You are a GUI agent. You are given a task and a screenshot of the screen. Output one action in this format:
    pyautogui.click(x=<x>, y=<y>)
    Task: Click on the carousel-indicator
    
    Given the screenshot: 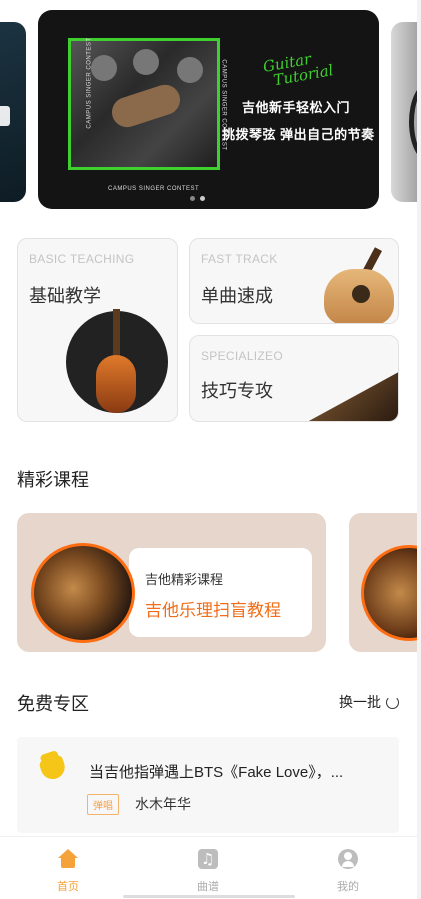 What is the action you would take?
    pyautogui.click(x=197, y=198)
    